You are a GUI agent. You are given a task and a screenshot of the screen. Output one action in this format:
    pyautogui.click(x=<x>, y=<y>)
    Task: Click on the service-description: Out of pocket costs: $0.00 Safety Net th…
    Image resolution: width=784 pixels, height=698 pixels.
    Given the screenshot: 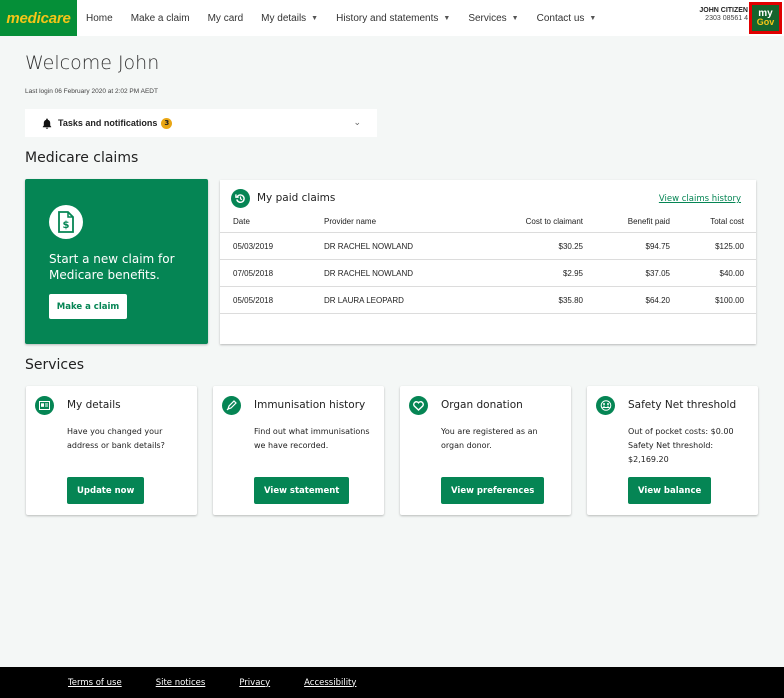 What is the action you would take?
    pyautogui.click(x=689, y=446)
    